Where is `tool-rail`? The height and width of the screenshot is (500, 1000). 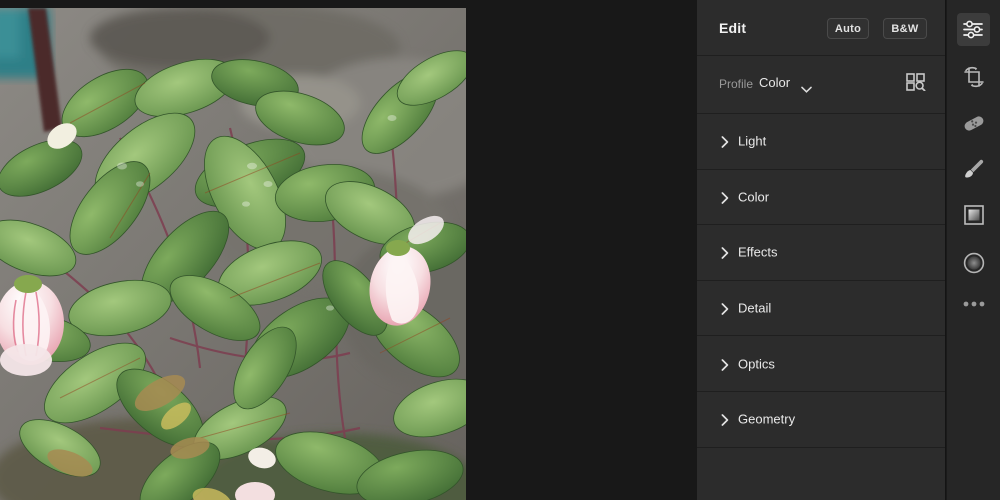
tool-rail is located at coordinates (973, 250).